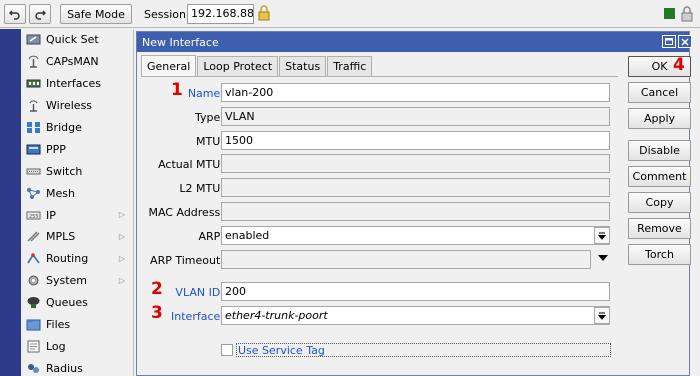 The image size is (700, 376). I want to click on sidebar-item-label: Radius, so click(64, 368).